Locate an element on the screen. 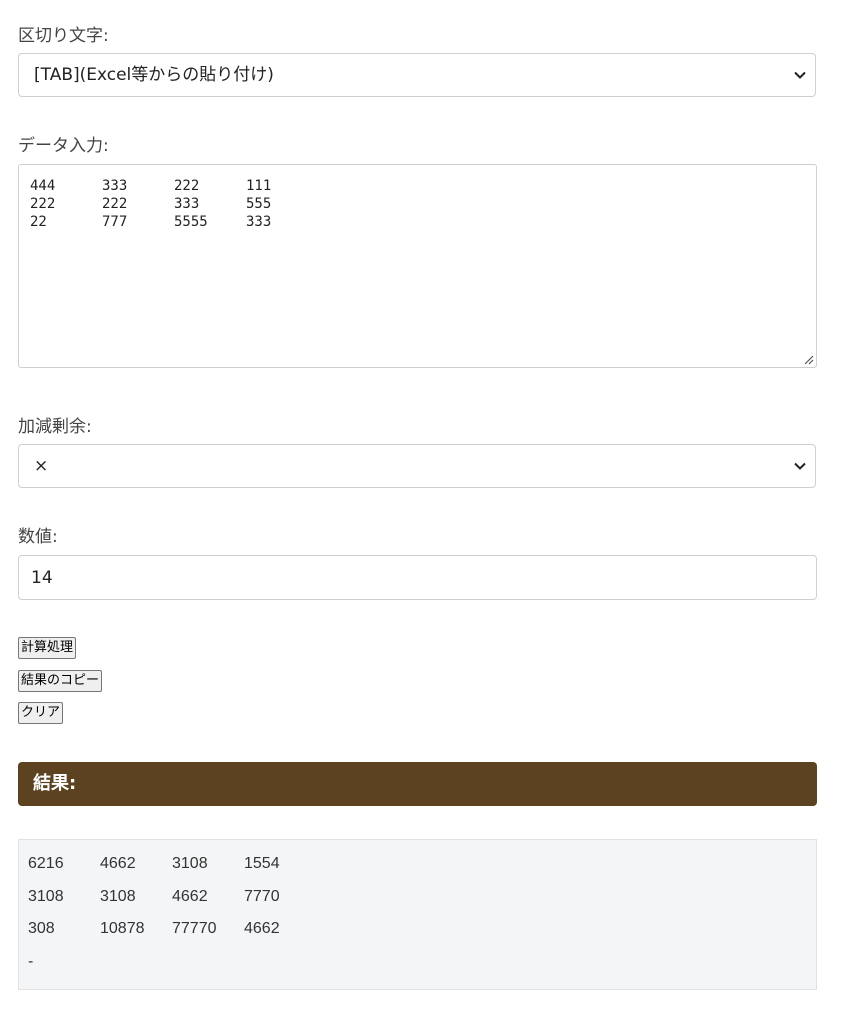 The height and width of the screenshot is (1015, 844). number-label: 数値: is located at coordinates (38, 537).